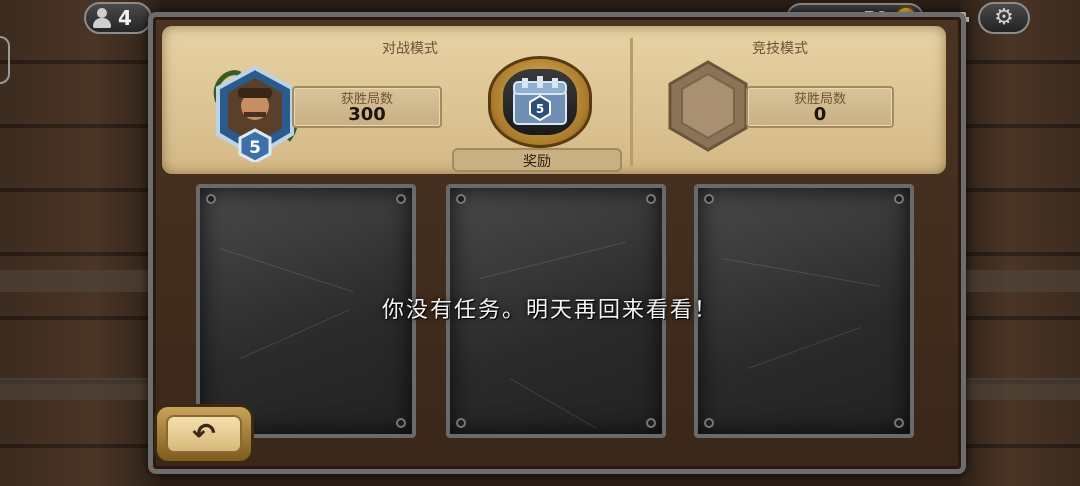  I want to click on reward-chest: 5, so click(540, 102).